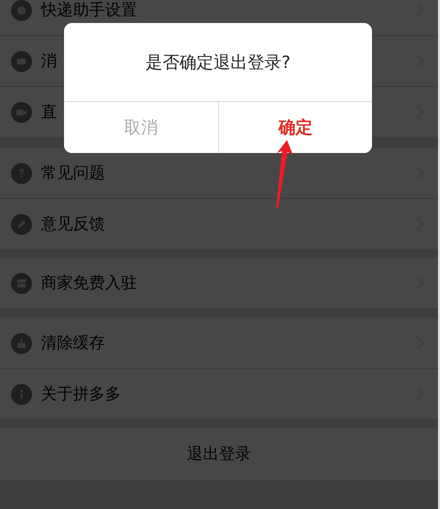 The height and width of the screenshot is (509, 440). What do you see at coordinates (89, 283) in the screenshot?
I see `row-label: 商家免费入驻` at bounding box center [89, 283].